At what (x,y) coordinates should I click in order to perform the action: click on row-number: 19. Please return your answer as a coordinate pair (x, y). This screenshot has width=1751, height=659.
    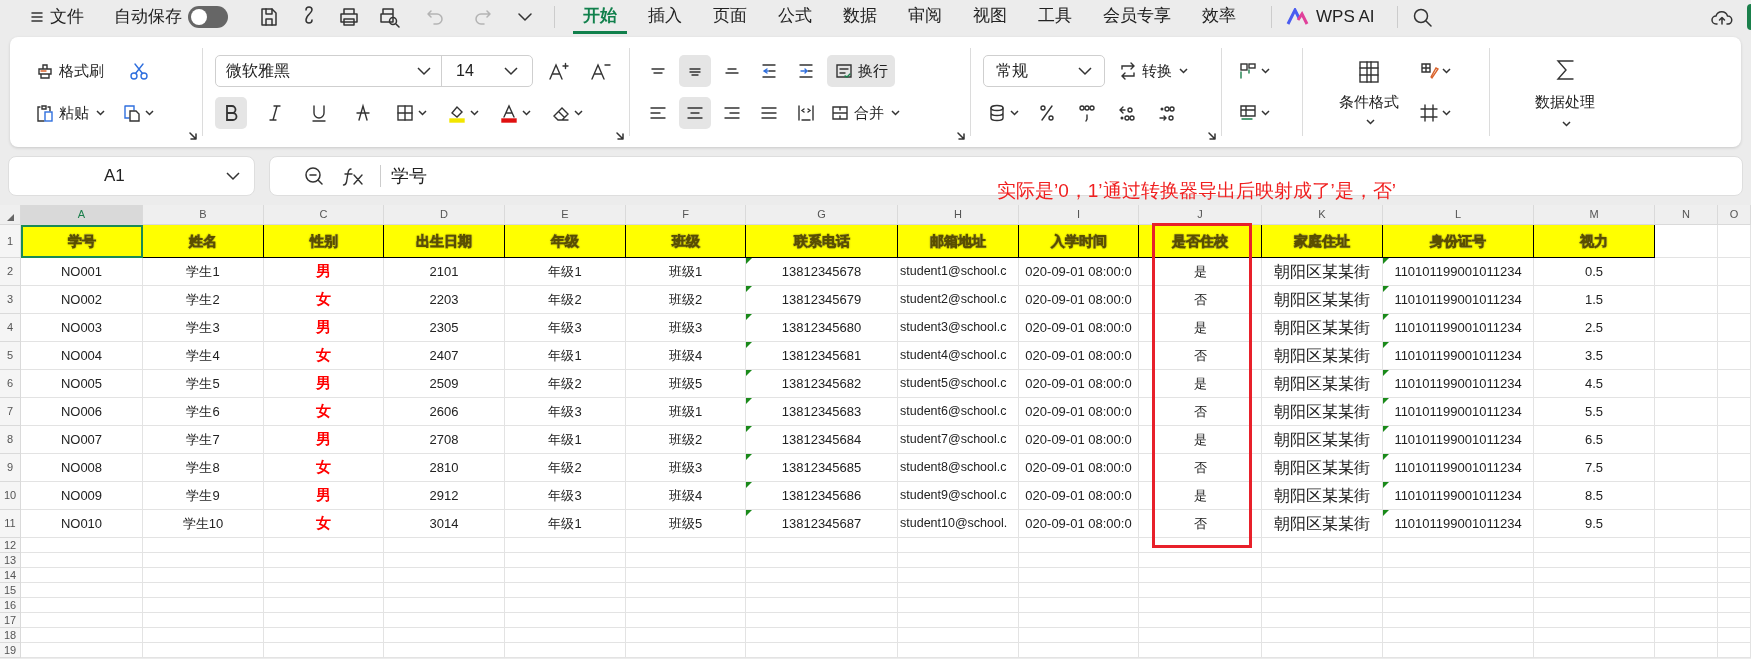
    Looking at the image, I should click on (10, 650).